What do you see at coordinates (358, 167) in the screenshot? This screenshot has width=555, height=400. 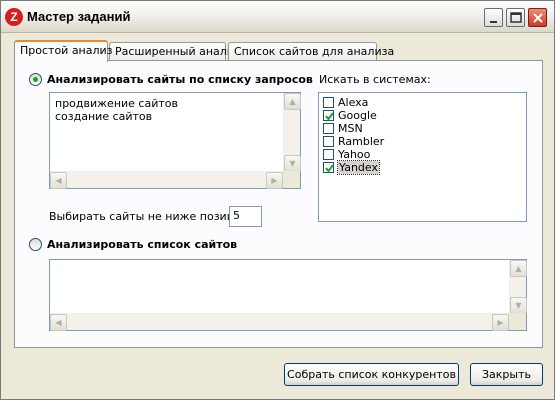 I see `engine-label: Yandex` at bounding box center [358, 167].